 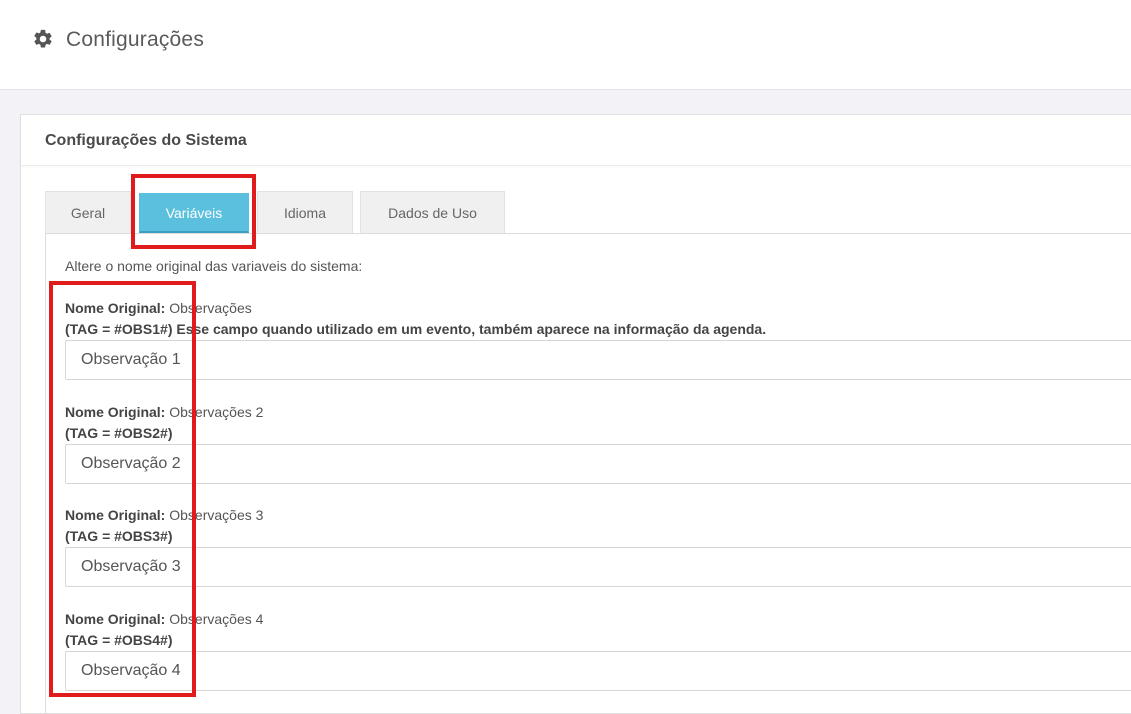 What do you see at coordinates (216, 619) in the screenshot?
I see `original-name-value: Observações 4` at bounding box center [216, 619].